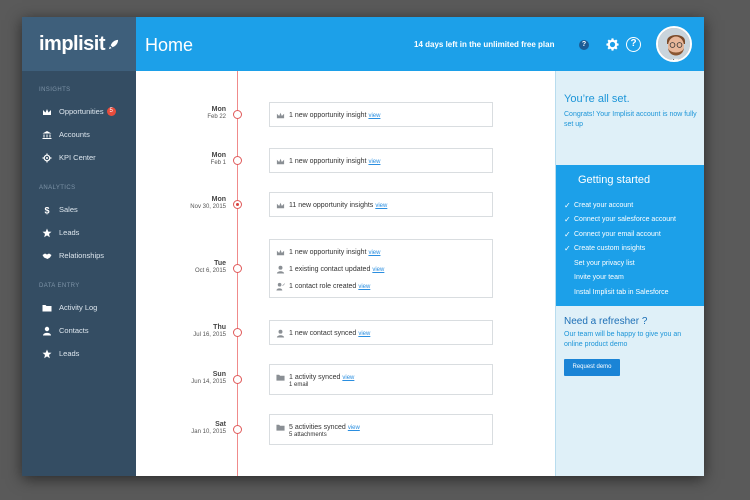  I want to click on help-icon: ?, so click(633, 44).